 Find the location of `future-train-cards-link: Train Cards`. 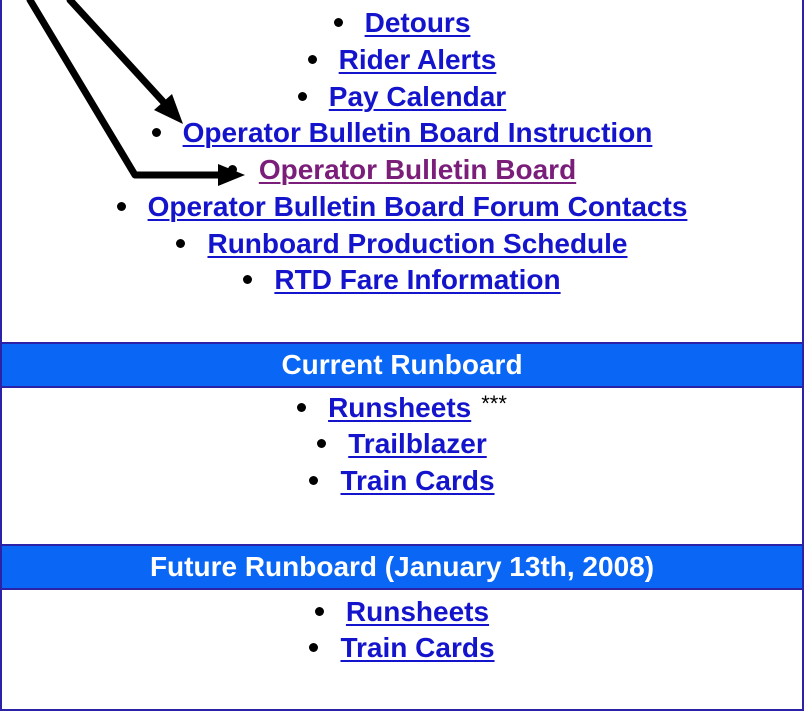

future-train-cards-link: Train Cards is located at coordinates (417, 647).